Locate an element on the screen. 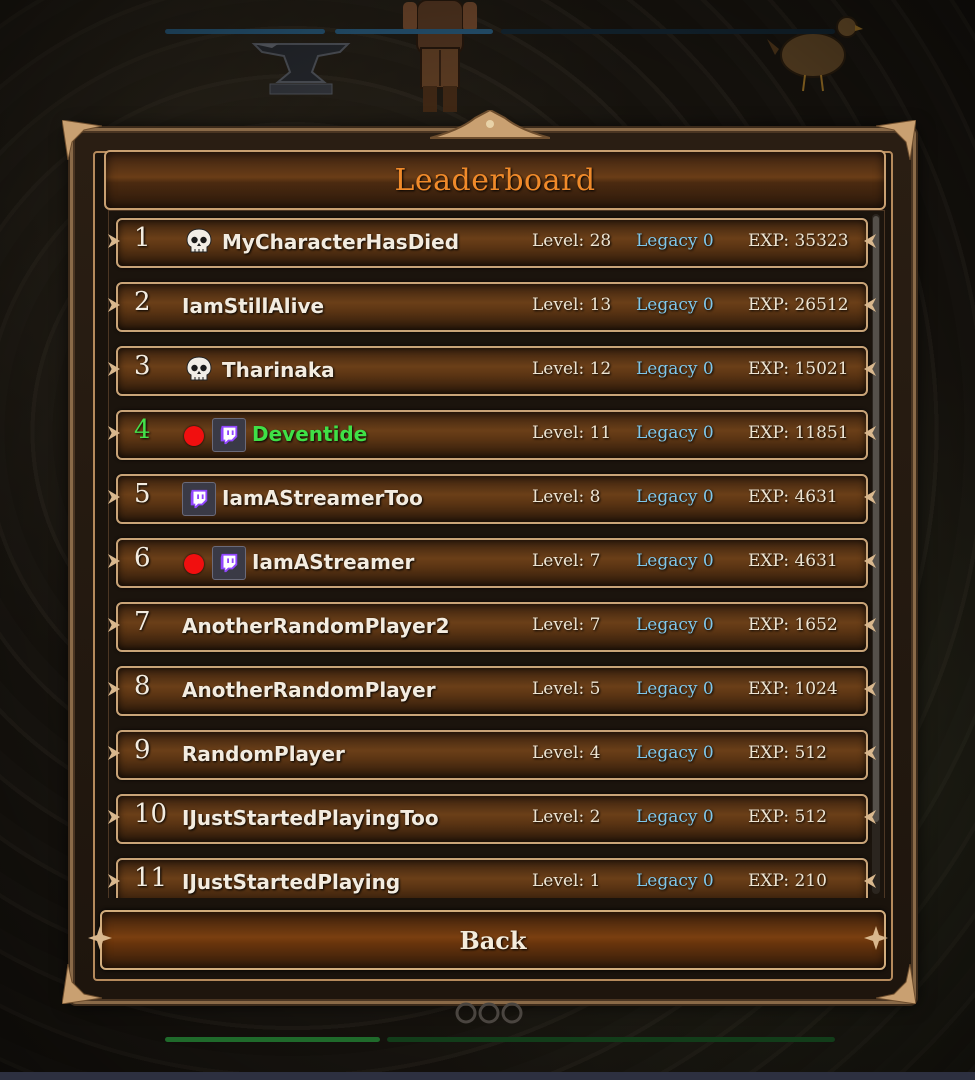  player-name: IJustStartedPlayingToo is located at coordinates (310, 818).